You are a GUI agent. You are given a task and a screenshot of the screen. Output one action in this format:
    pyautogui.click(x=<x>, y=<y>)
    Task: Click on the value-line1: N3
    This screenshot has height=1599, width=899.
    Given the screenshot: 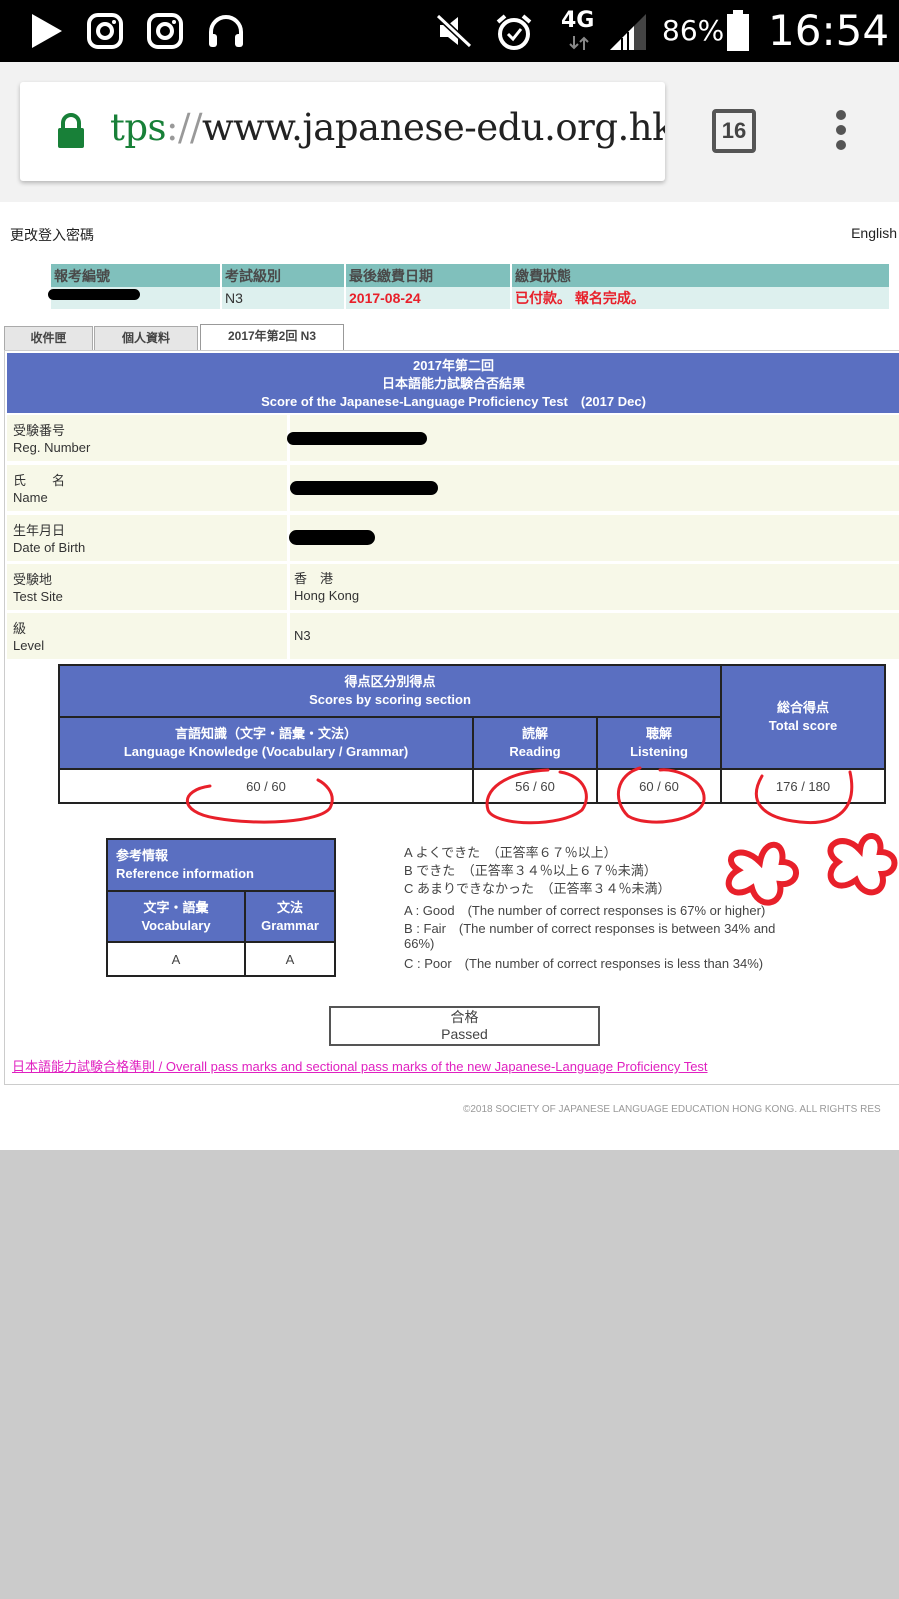 What is the action you would take?
    pyautogui.click(x=302, y=635)
    